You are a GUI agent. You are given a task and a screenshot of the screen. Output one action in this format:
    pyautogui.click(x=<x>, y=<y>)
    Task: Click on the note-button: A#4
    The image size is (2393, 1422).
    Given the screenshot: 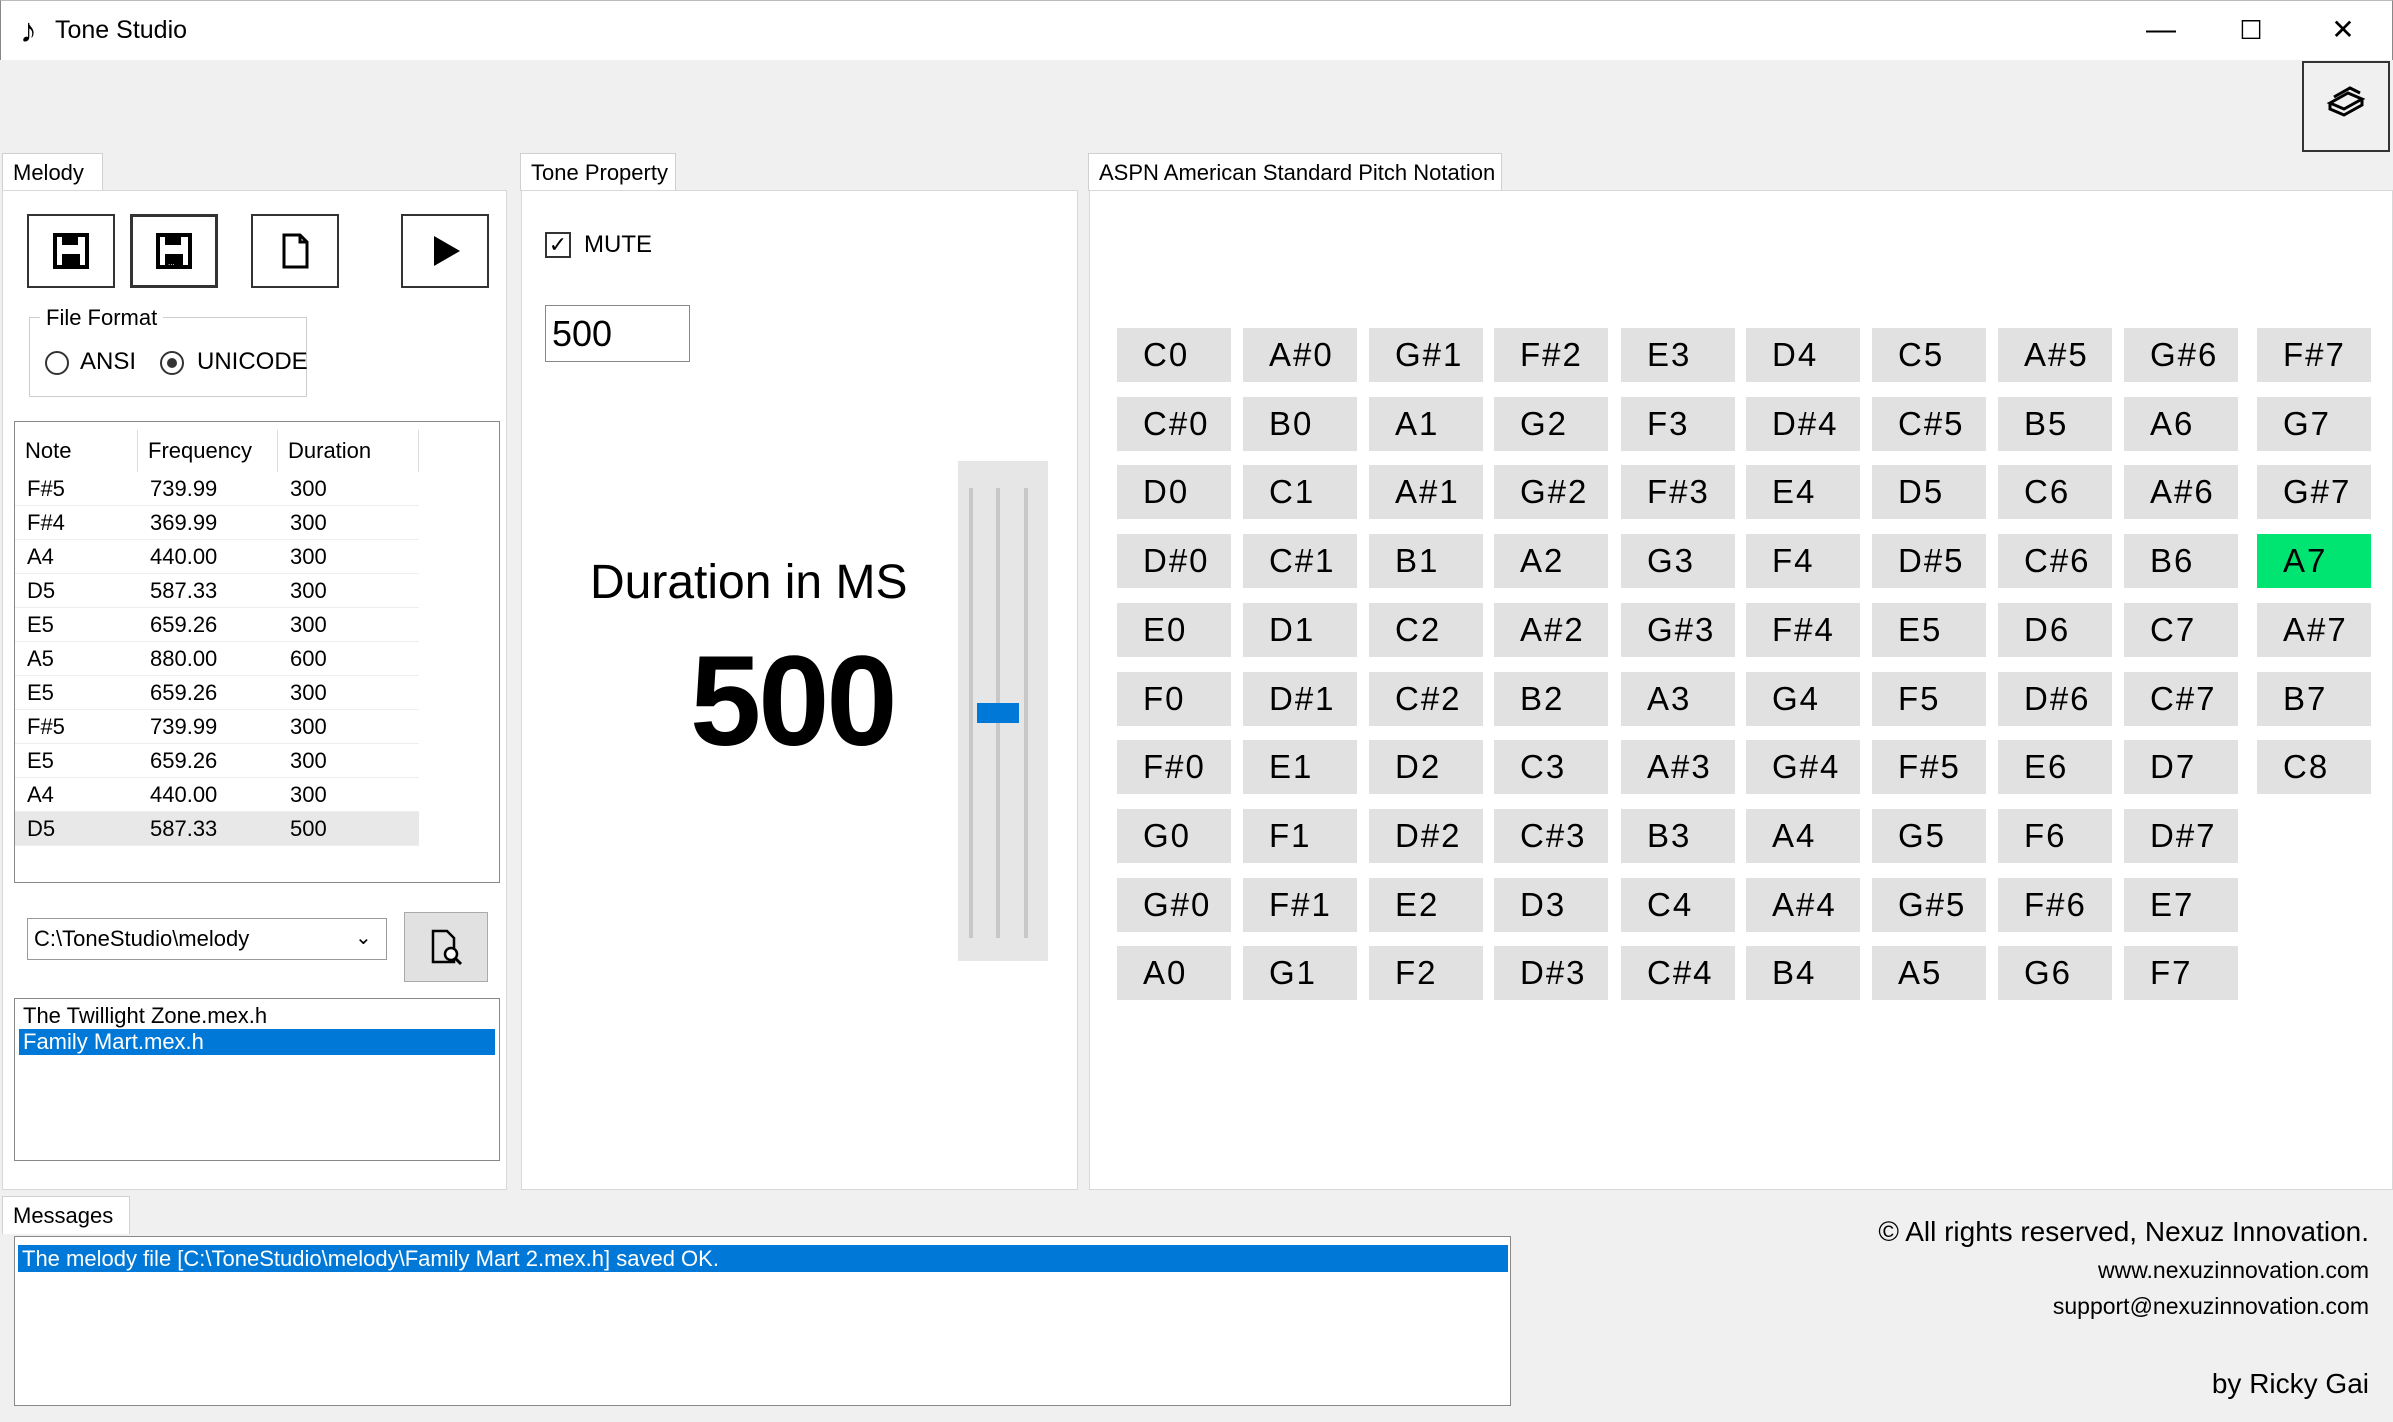 What is the action you would take?
    pyautogui.click(x=1803, y=904)
    